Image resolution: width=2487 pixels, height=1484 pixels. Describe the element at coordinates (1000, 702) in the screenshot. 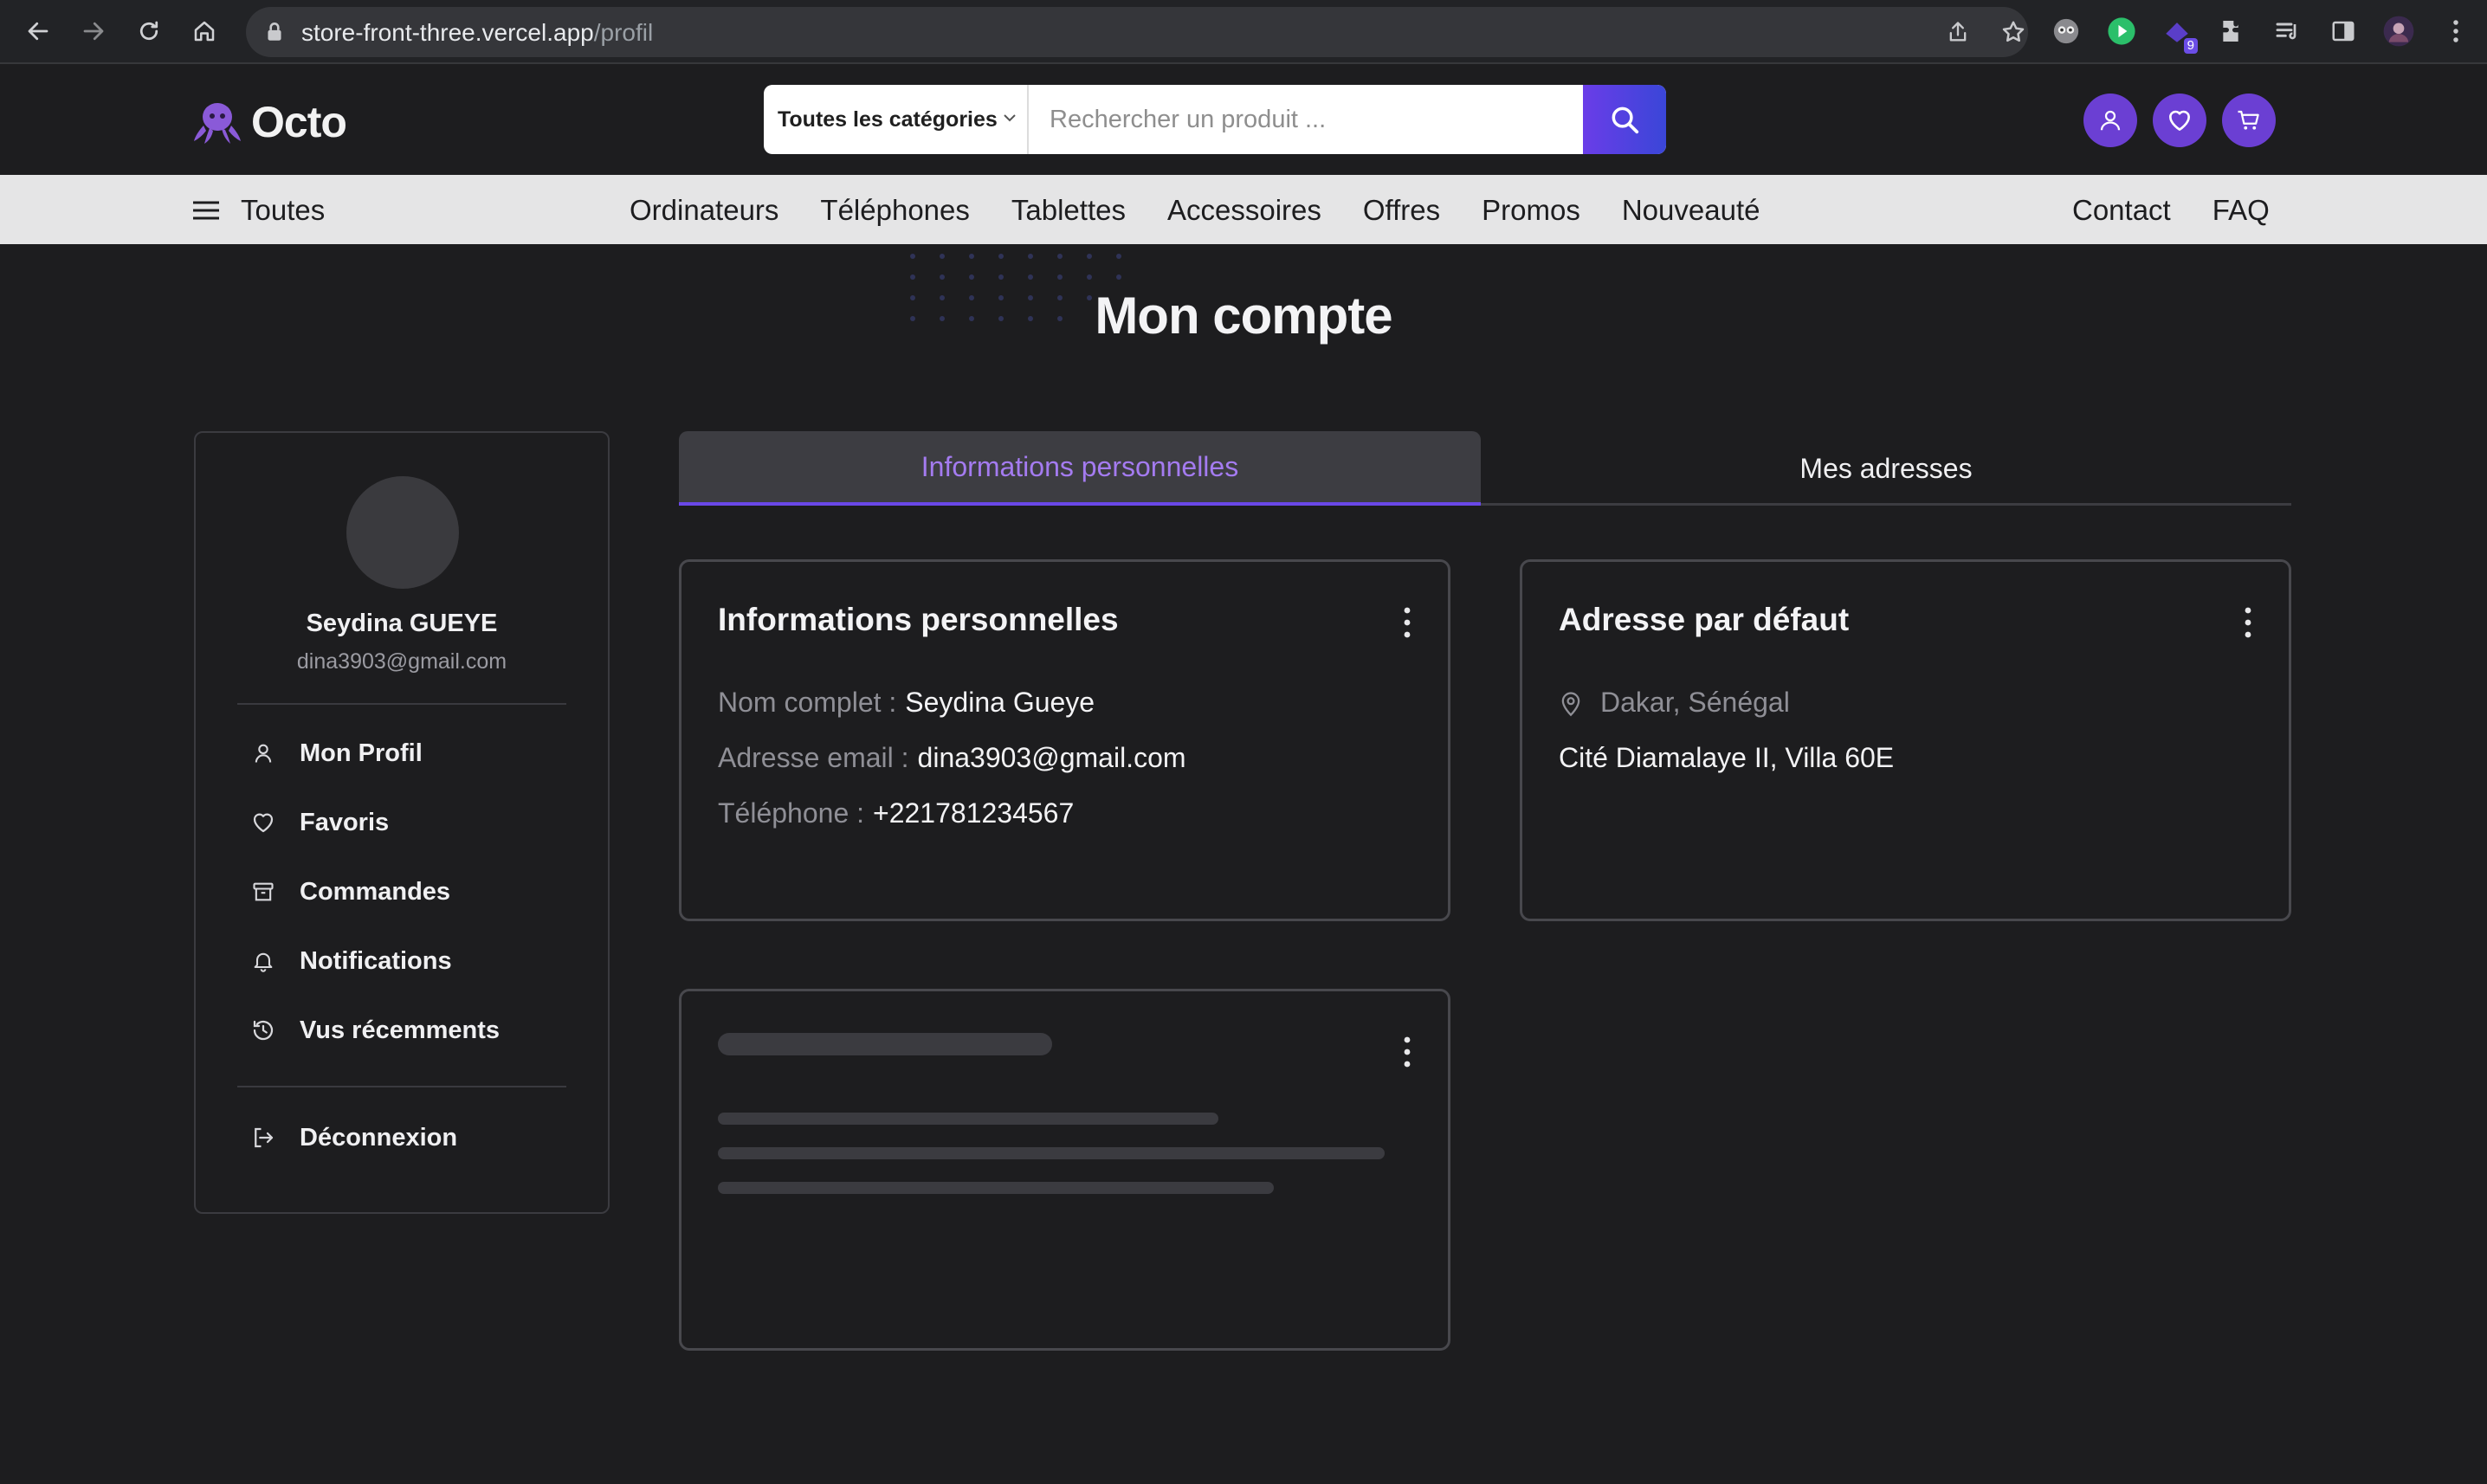

I see `info-value: Seydina Gueye` at that location.